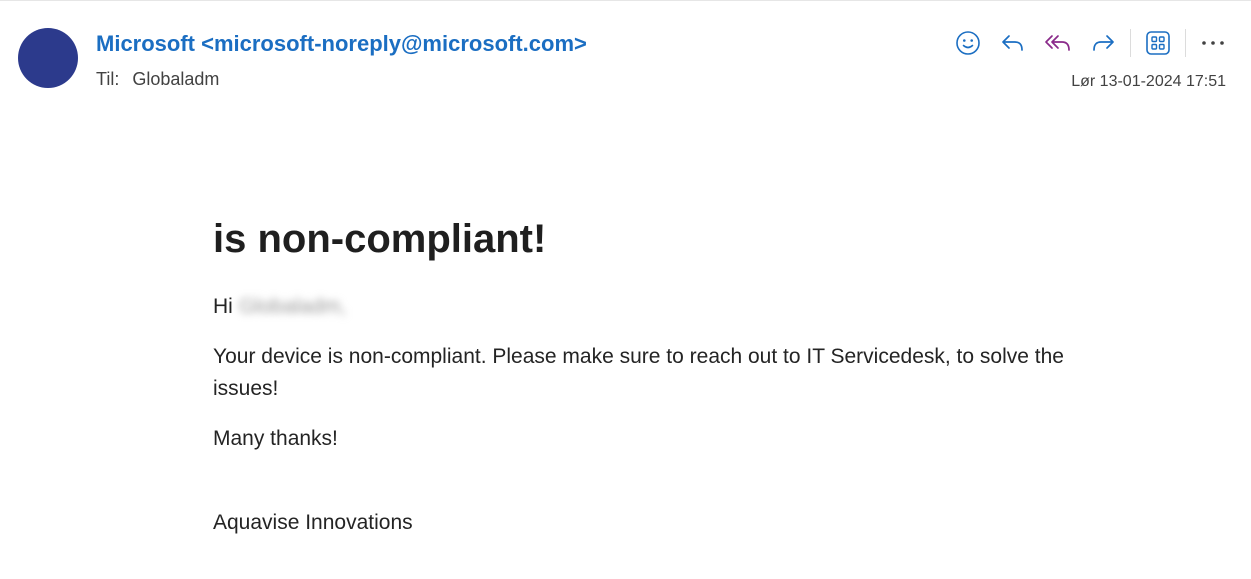 Image resolution: width=1251 pixels, height=579 pixels. I want to click on recipient-line: Til: Globaladm, so click(157, 79).